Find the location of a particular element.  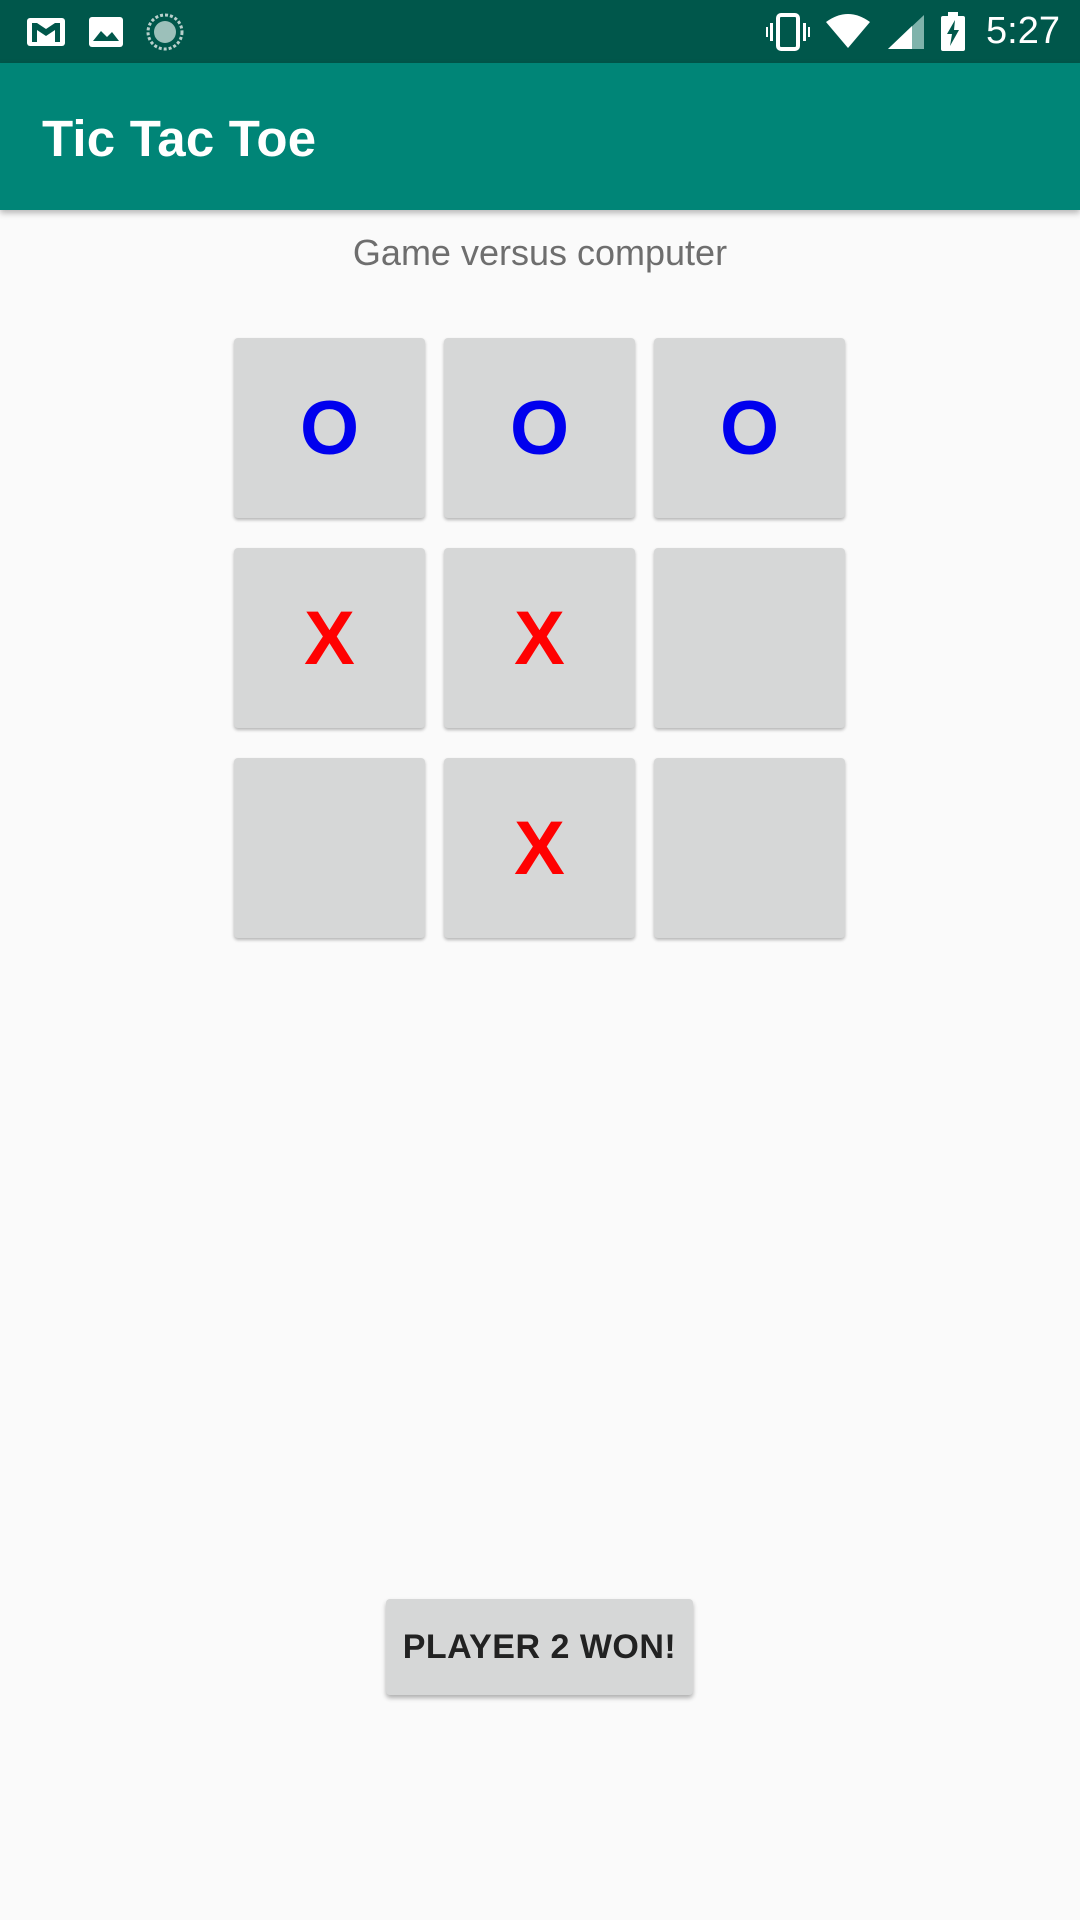

signal-icon is located at coordinates (906, 32).